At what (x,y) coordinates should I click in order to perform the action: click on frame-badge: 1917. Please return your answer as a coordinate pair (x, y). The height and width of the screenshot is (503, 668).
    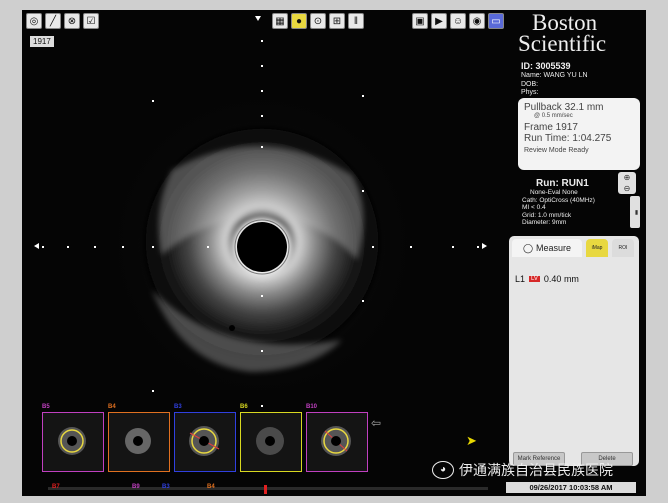
    Looking at the image, I should click on (42, 41).